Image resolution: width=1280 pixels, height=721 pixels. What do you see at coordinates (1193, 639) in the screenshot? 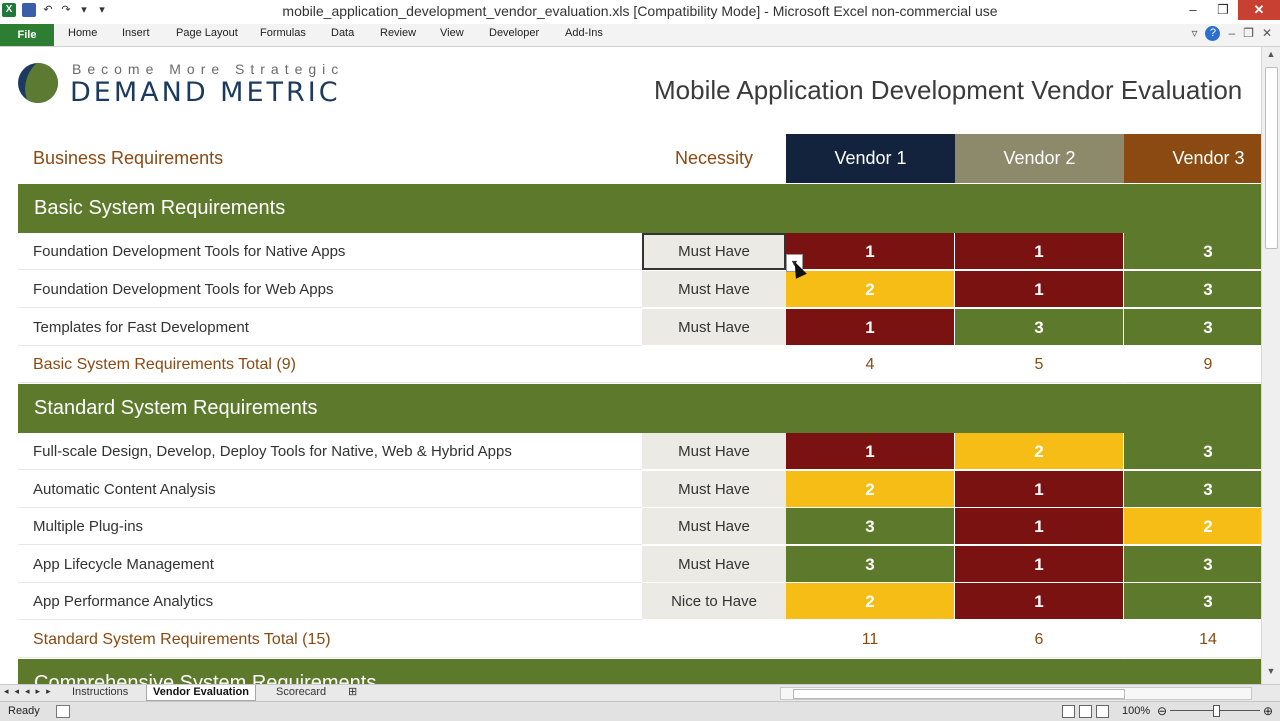
I see `vendor3-total: 14` at bounding box center [1193, 639].